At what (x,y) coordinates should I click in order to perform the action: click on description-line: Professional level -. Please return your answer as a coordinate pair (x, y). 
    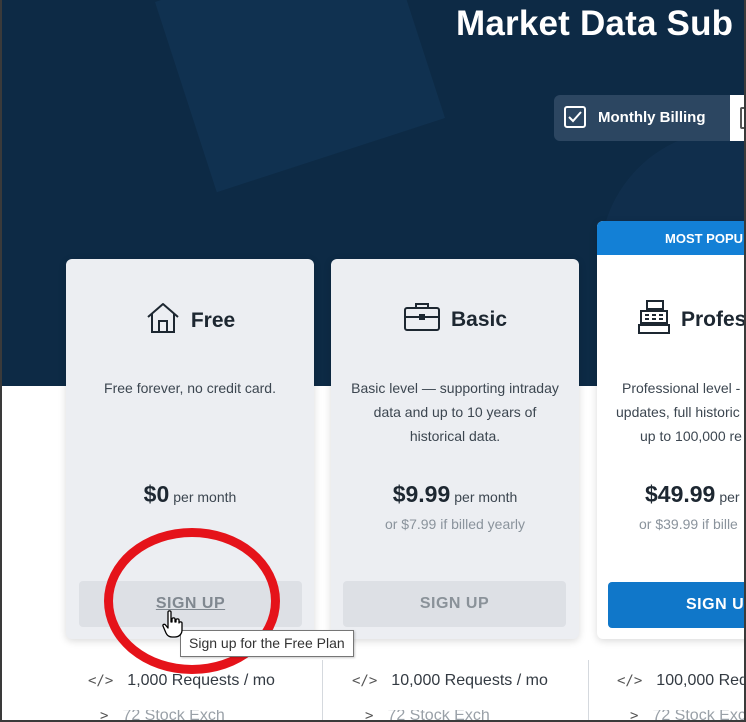
    Looking at the image, I should click on (681, 388).